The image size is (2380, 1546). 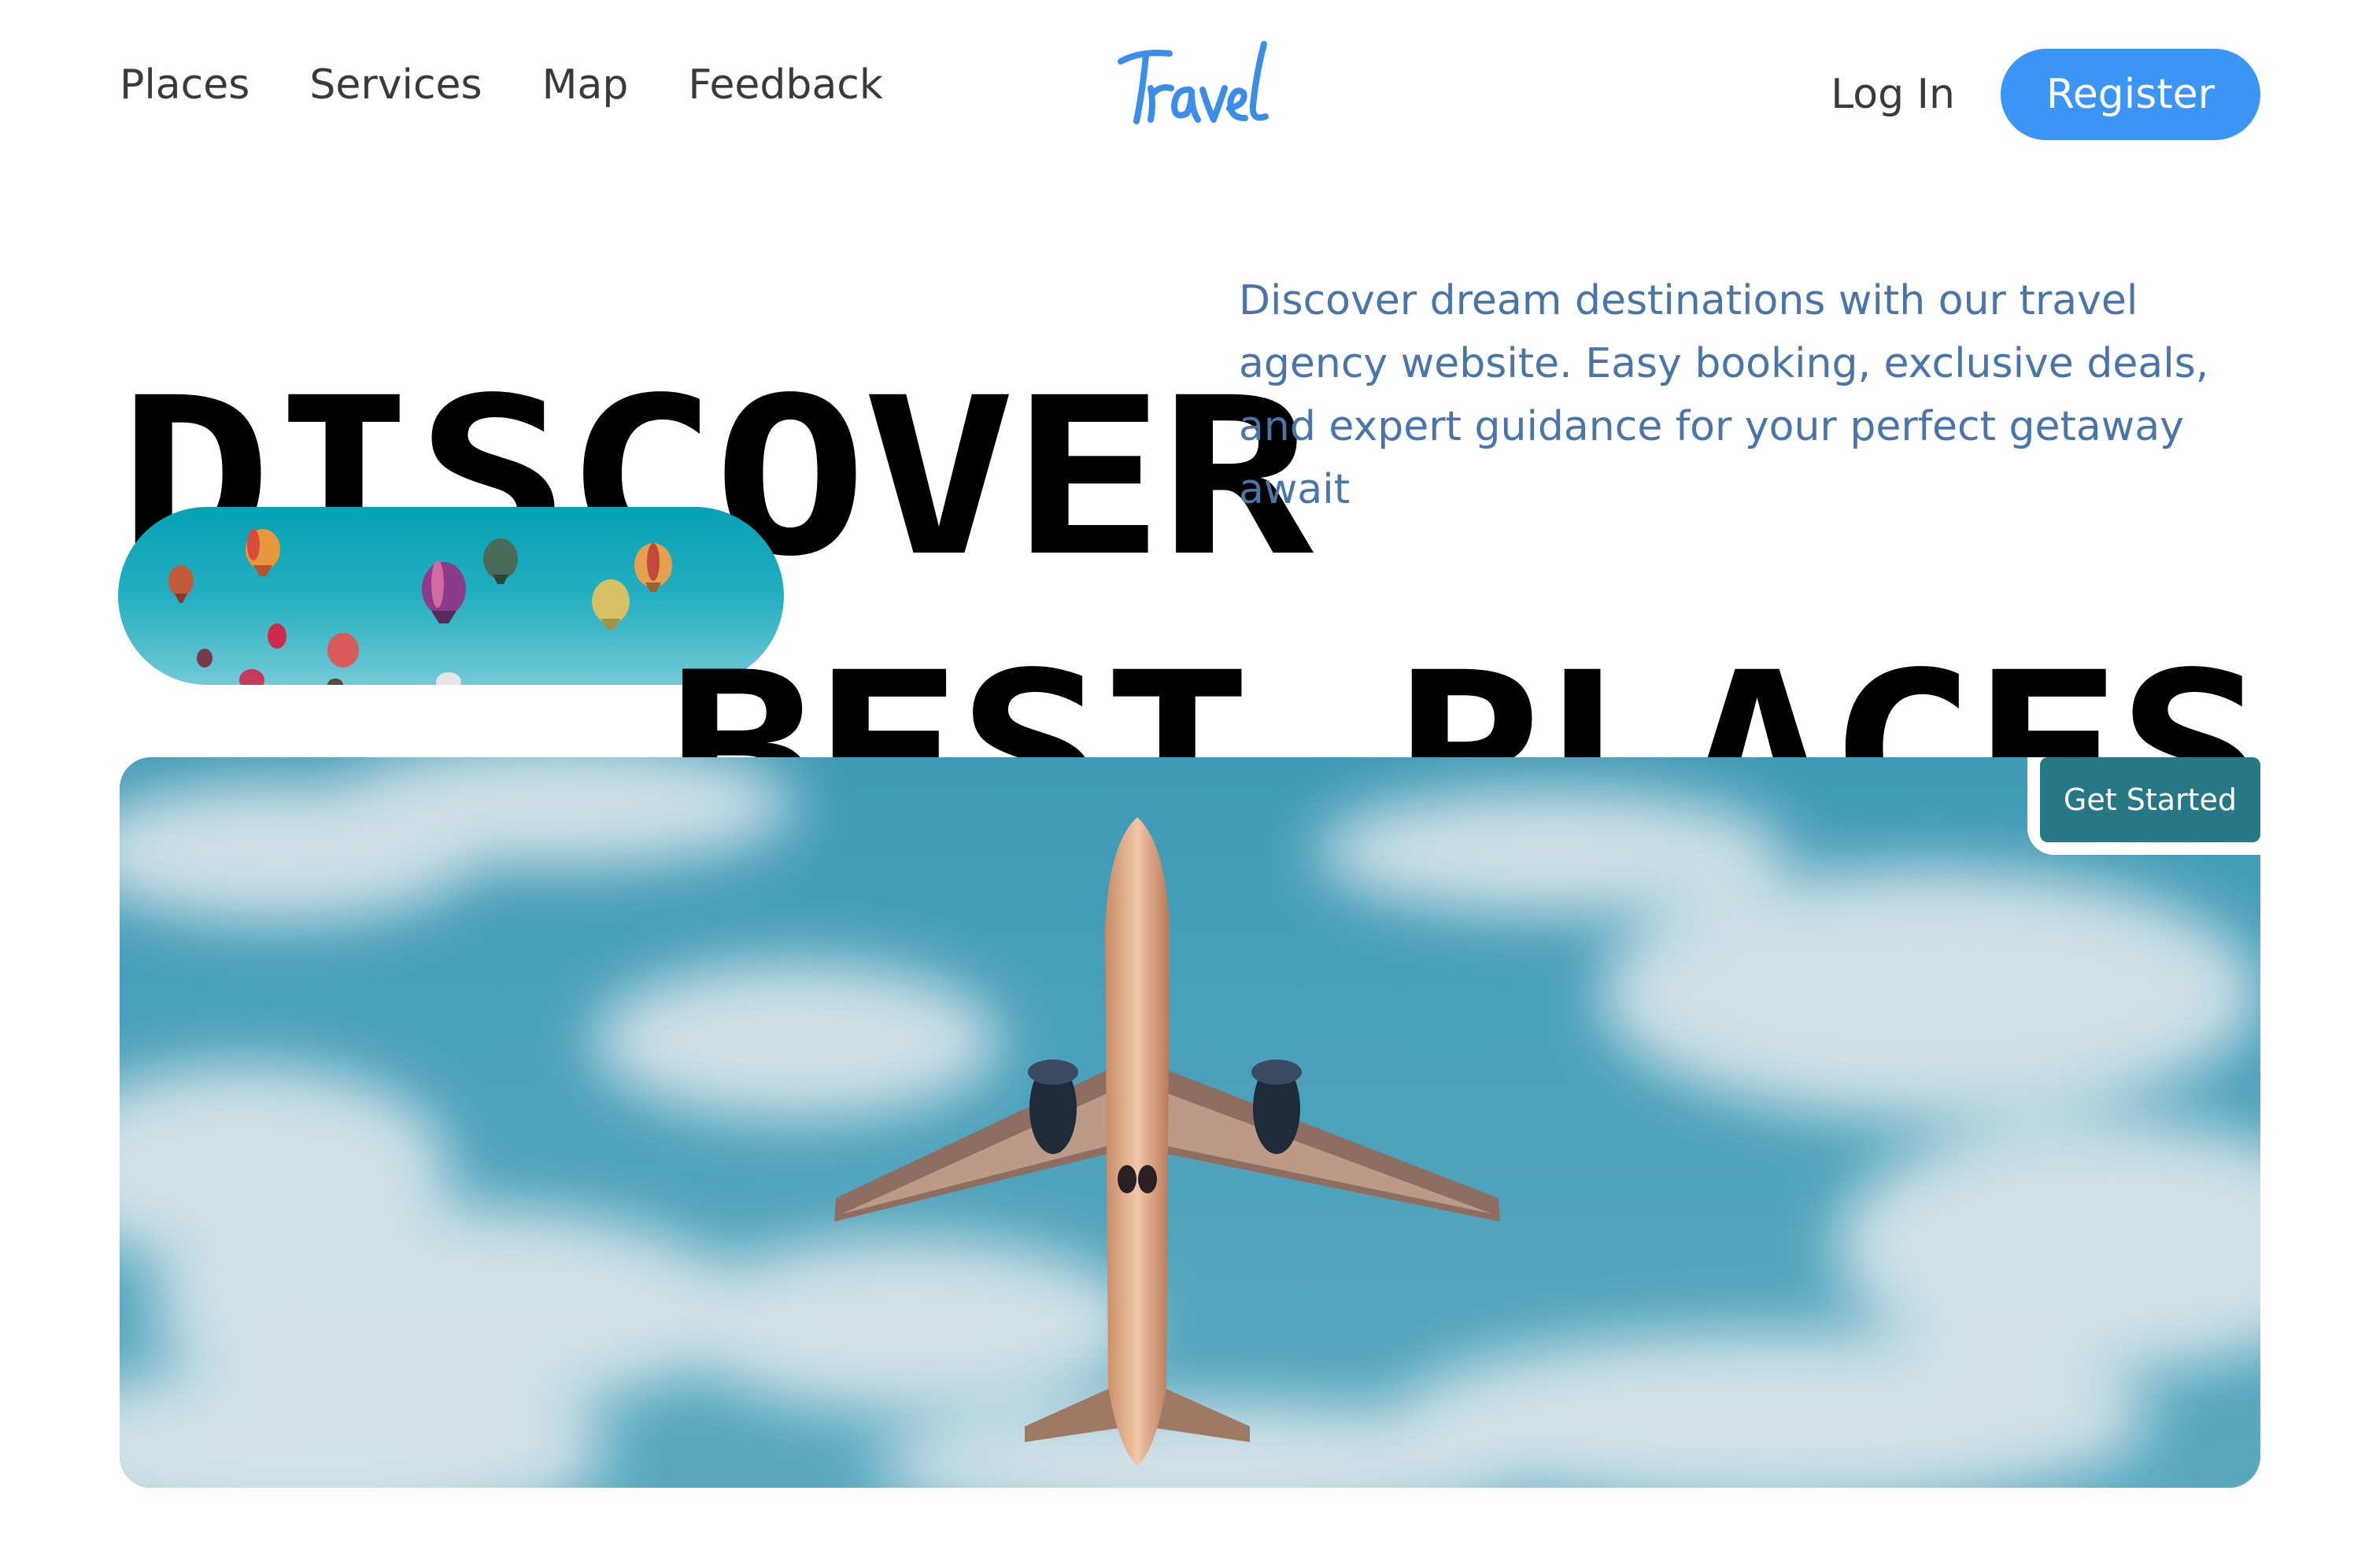 I want to click on main-nav: Places Services Map Feedback, so click(x=501, y=85).